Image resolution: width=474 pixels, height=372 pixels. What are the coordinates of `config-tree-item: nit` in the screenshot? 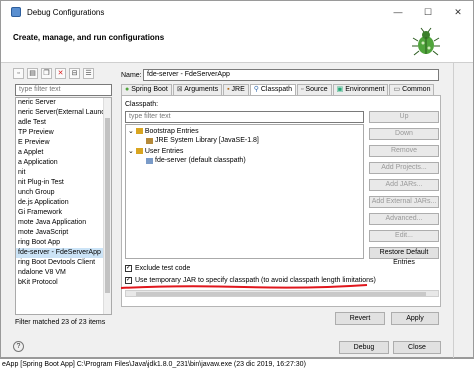 It's located at (63, 173).